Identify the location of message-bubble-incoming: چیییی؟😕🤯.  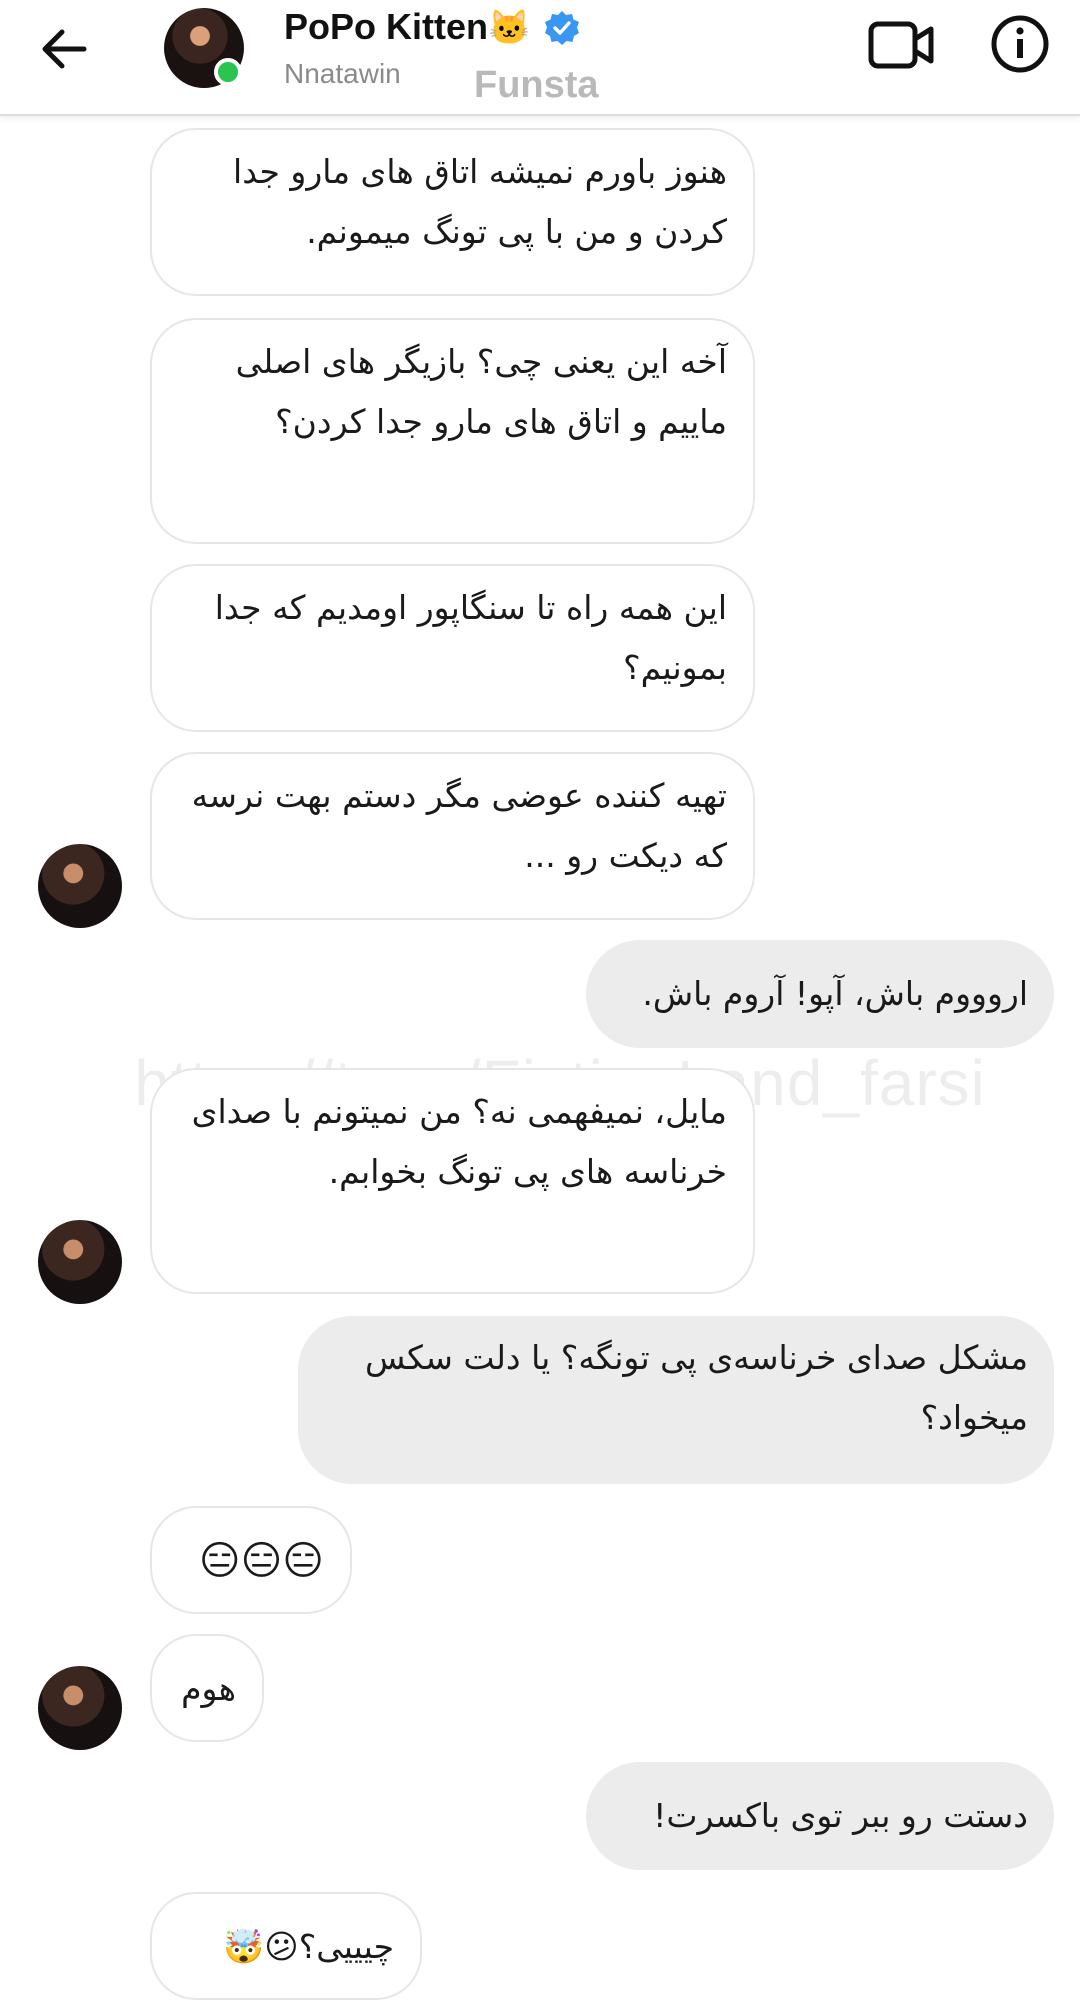
(286, 1946).